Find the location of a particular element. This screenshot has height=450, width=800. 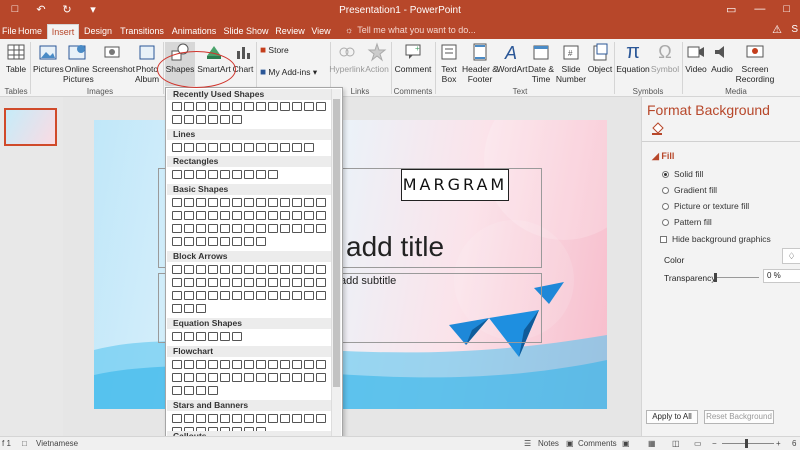

normal-view-icon: ▣ is located at coordinates (626, 443).